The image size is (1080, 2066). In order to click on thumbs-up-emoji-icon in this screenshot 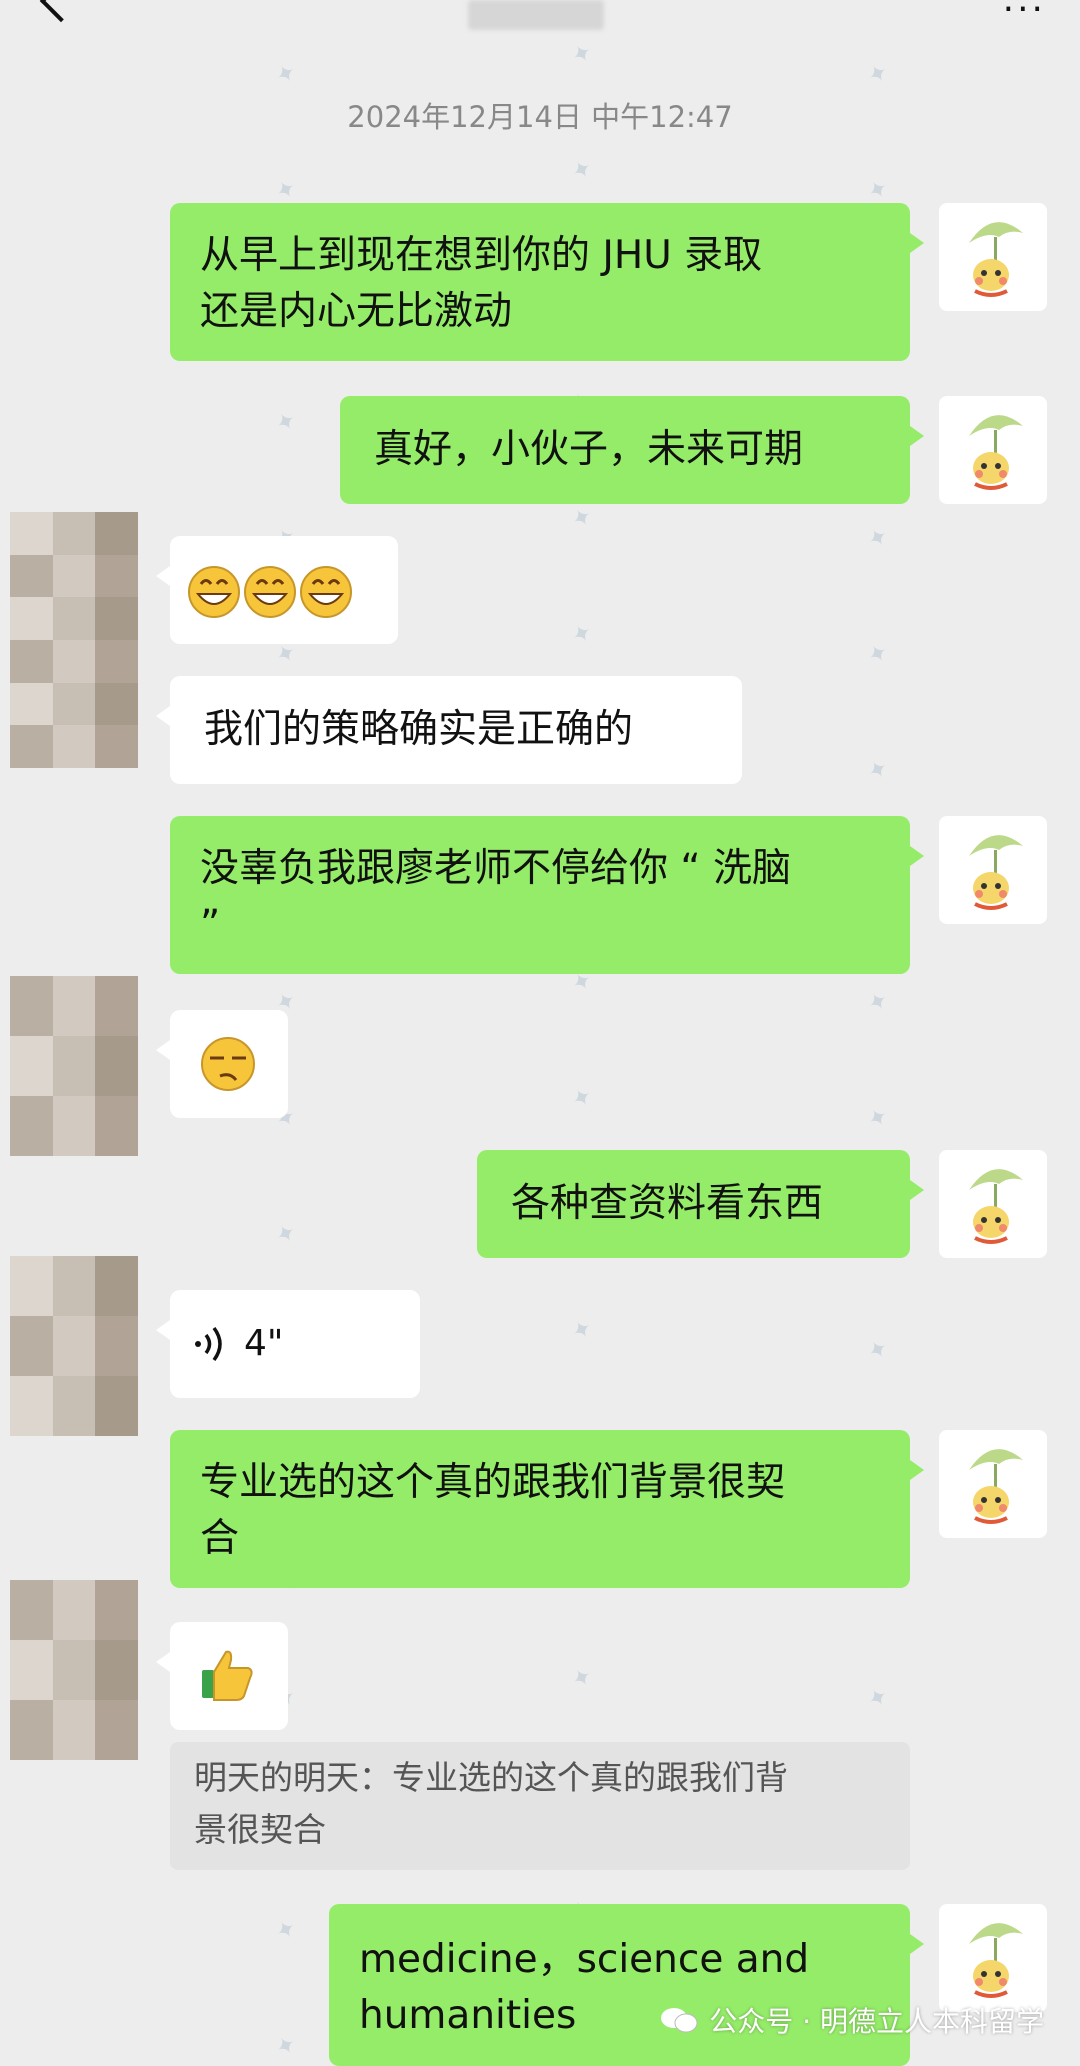, I will do `click(227, 1675)`.